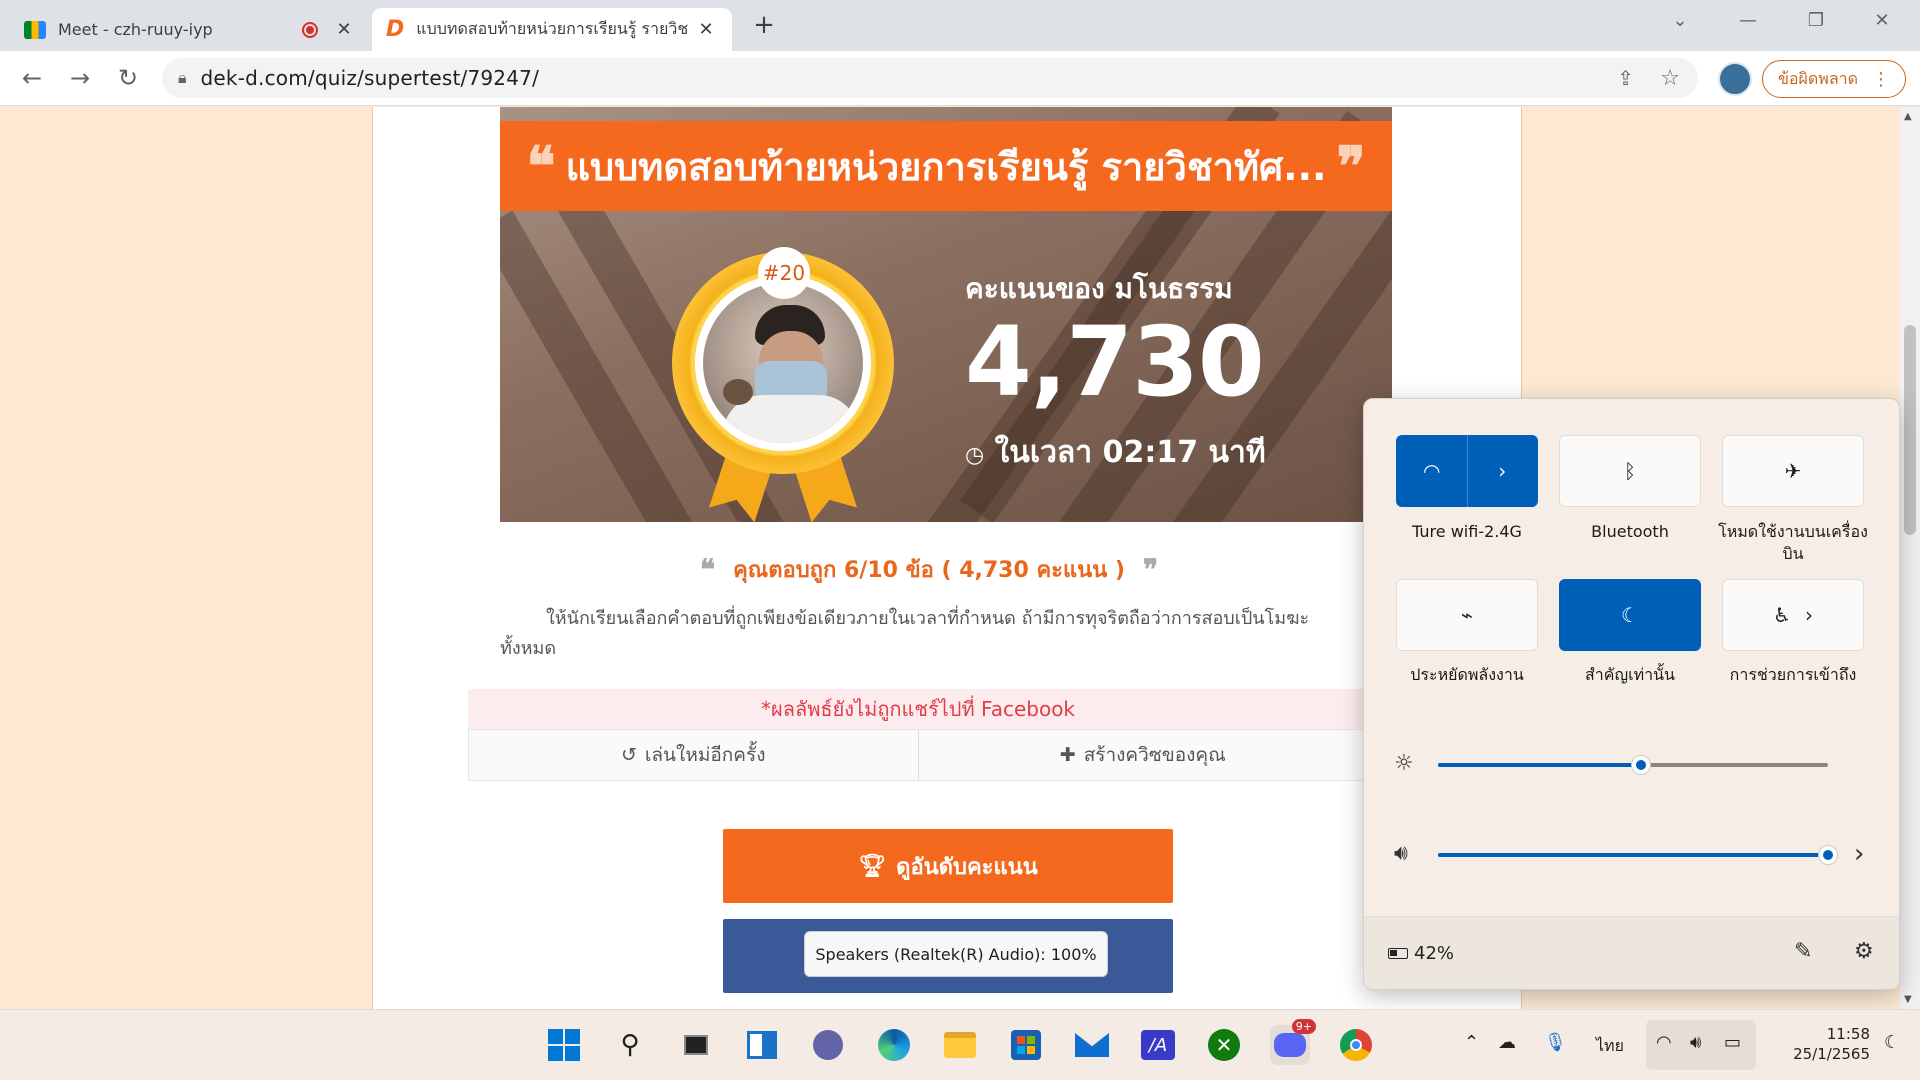 The image size is (1920, 1080). Describe the element at coordinates (918, 709) in the screenshot. I see `share-warning: *ผลลัพธ์ยังไม่ถูกแชร์ไปที่ Facebook` at that location.